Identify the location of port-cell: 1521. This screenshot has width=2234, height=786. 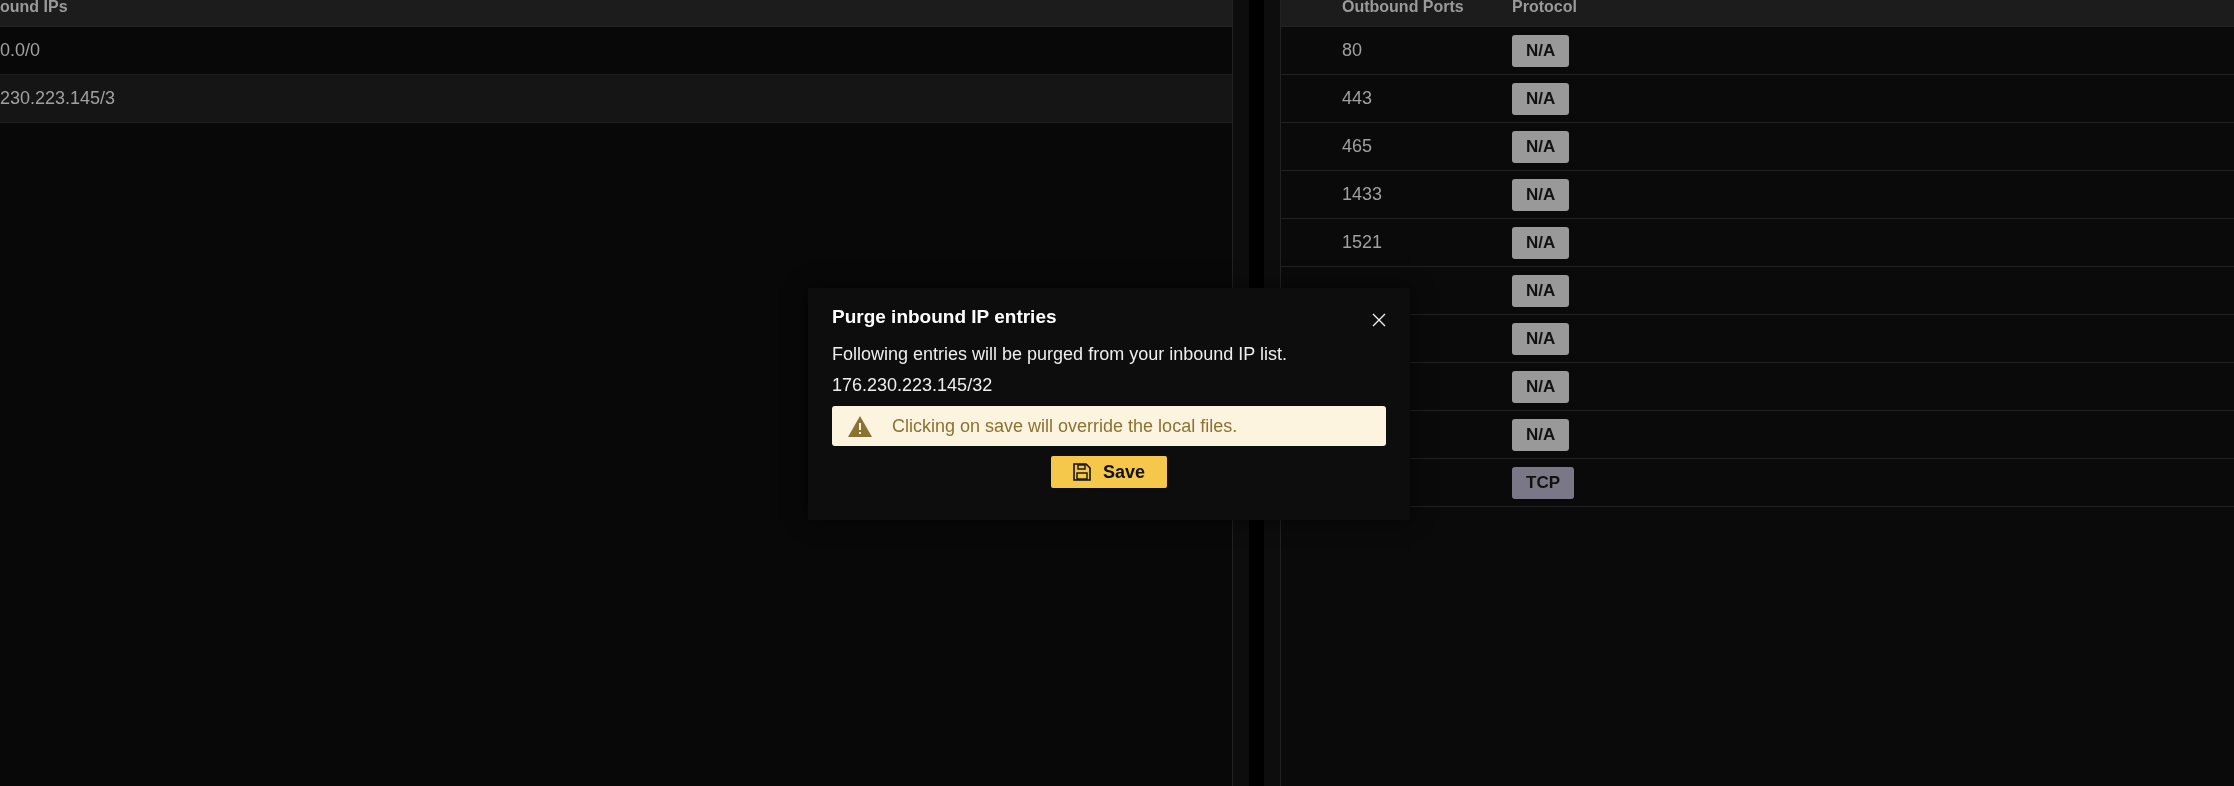
(1362, 242).